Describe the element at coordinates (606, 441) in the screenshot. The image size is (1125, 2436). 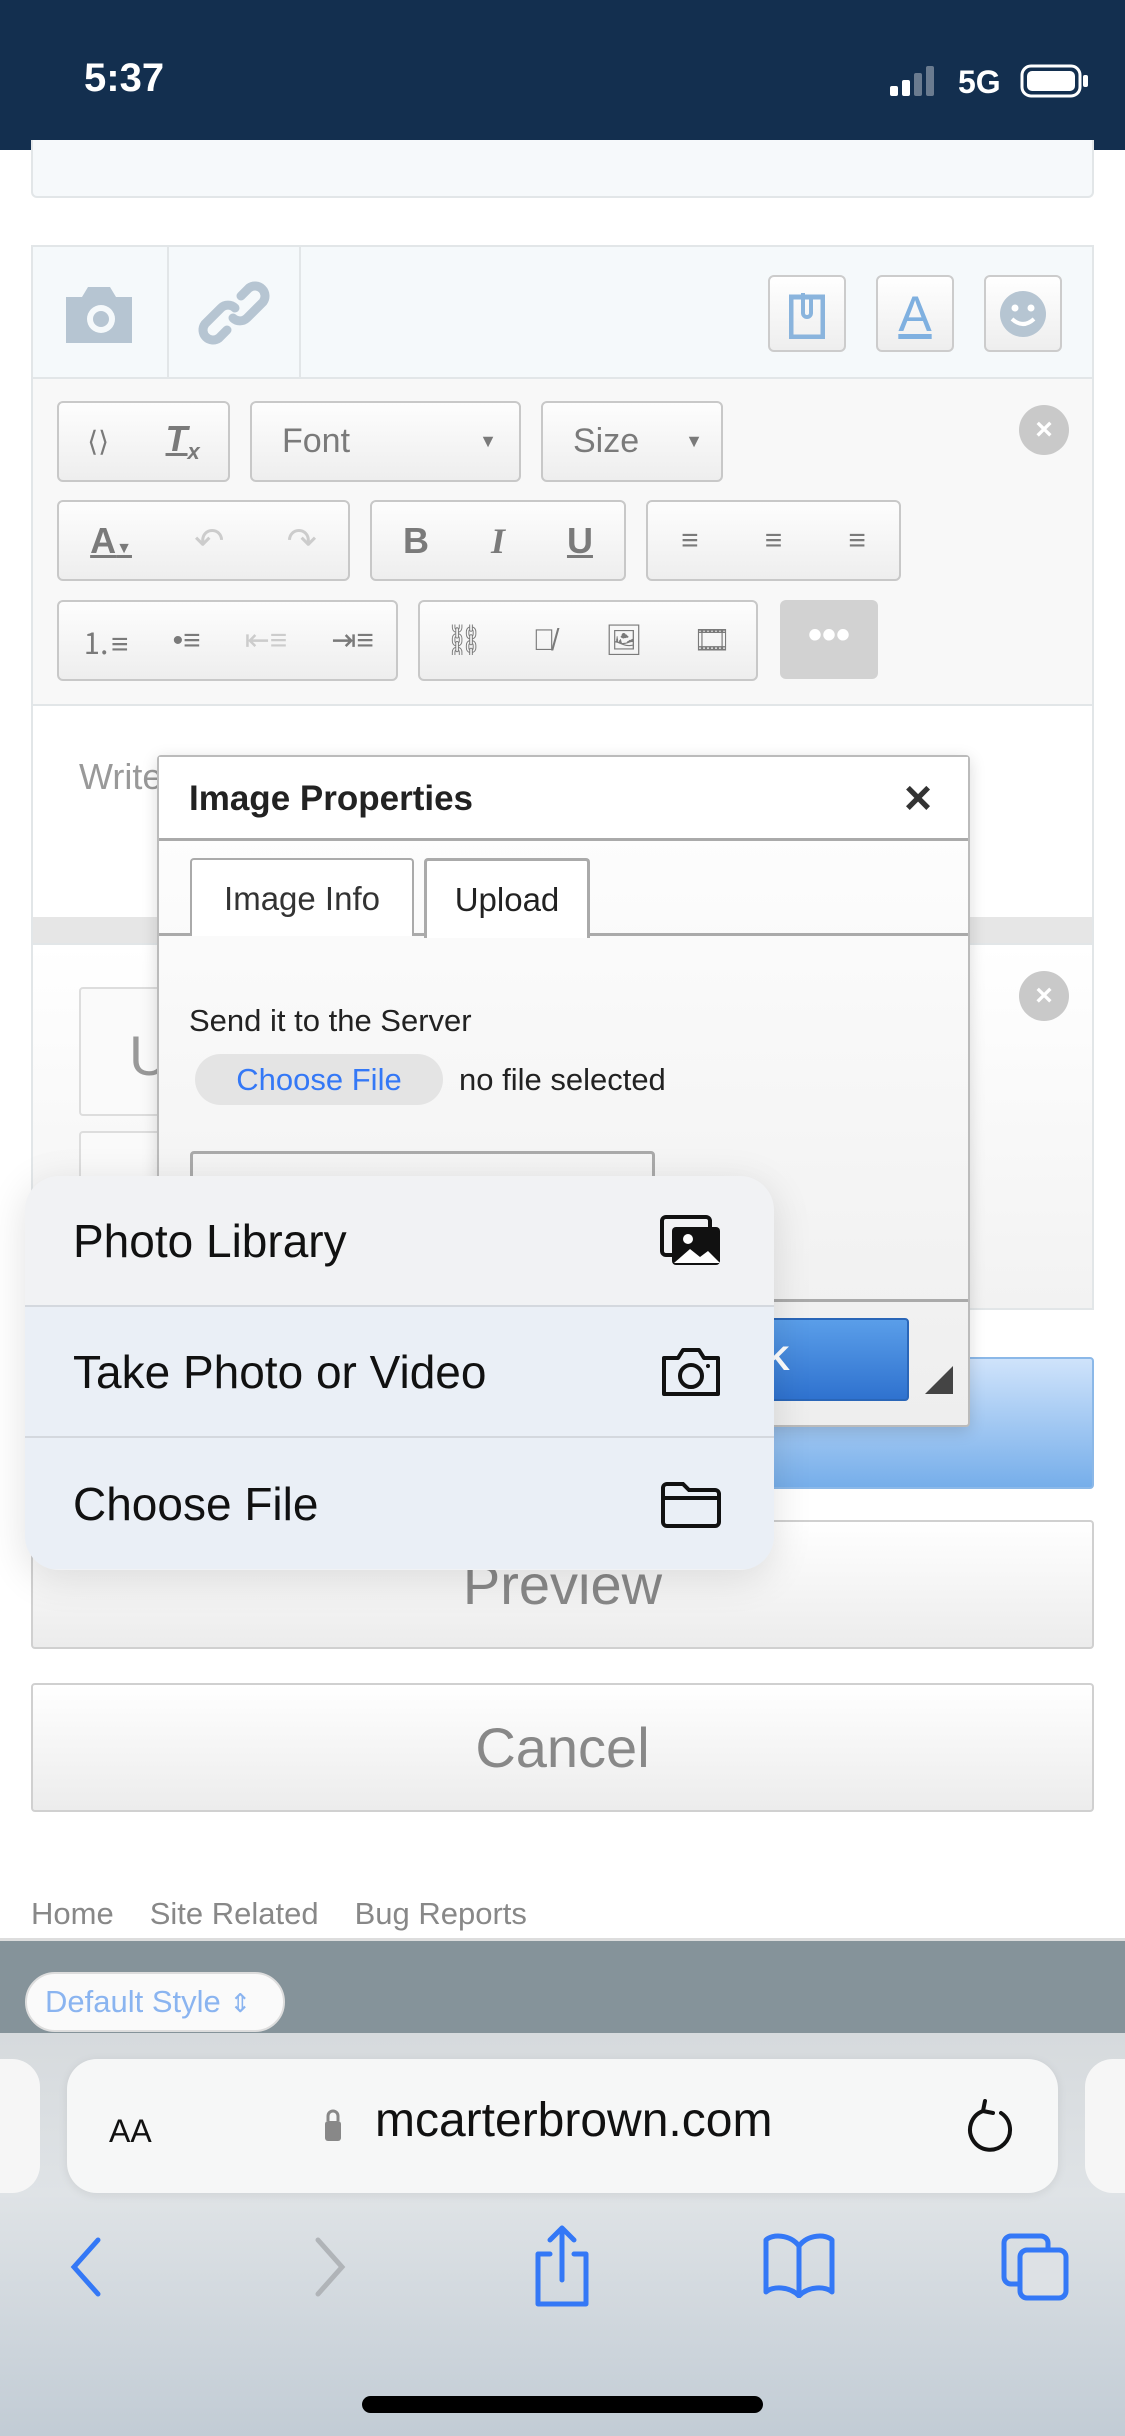
I see `size-label: Size` at that location.